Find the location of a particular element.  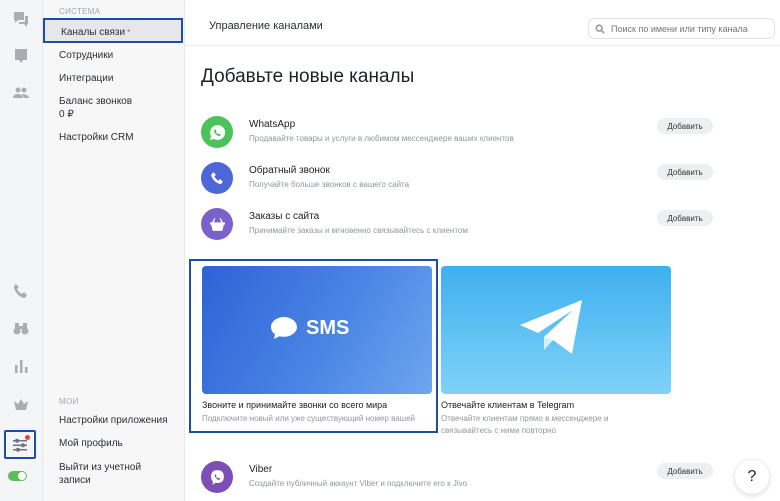

crown-icon is located at coordinates (21, 405).